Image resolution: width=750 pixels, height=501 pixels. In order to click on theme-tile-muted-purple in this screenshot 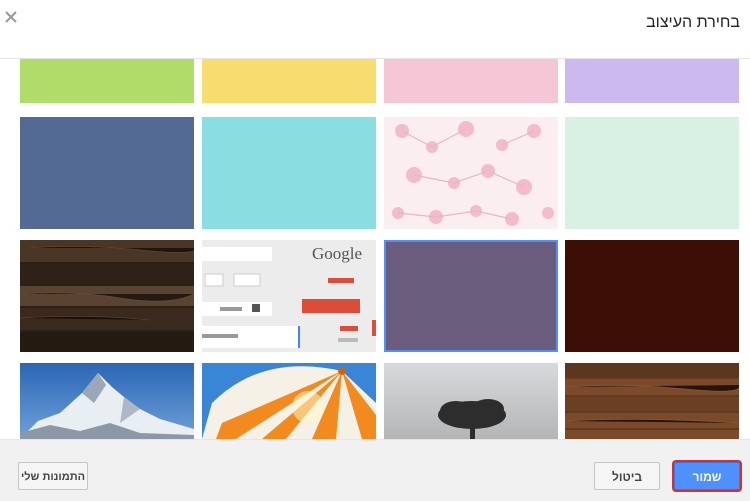, I will do `click(471, 296)`.